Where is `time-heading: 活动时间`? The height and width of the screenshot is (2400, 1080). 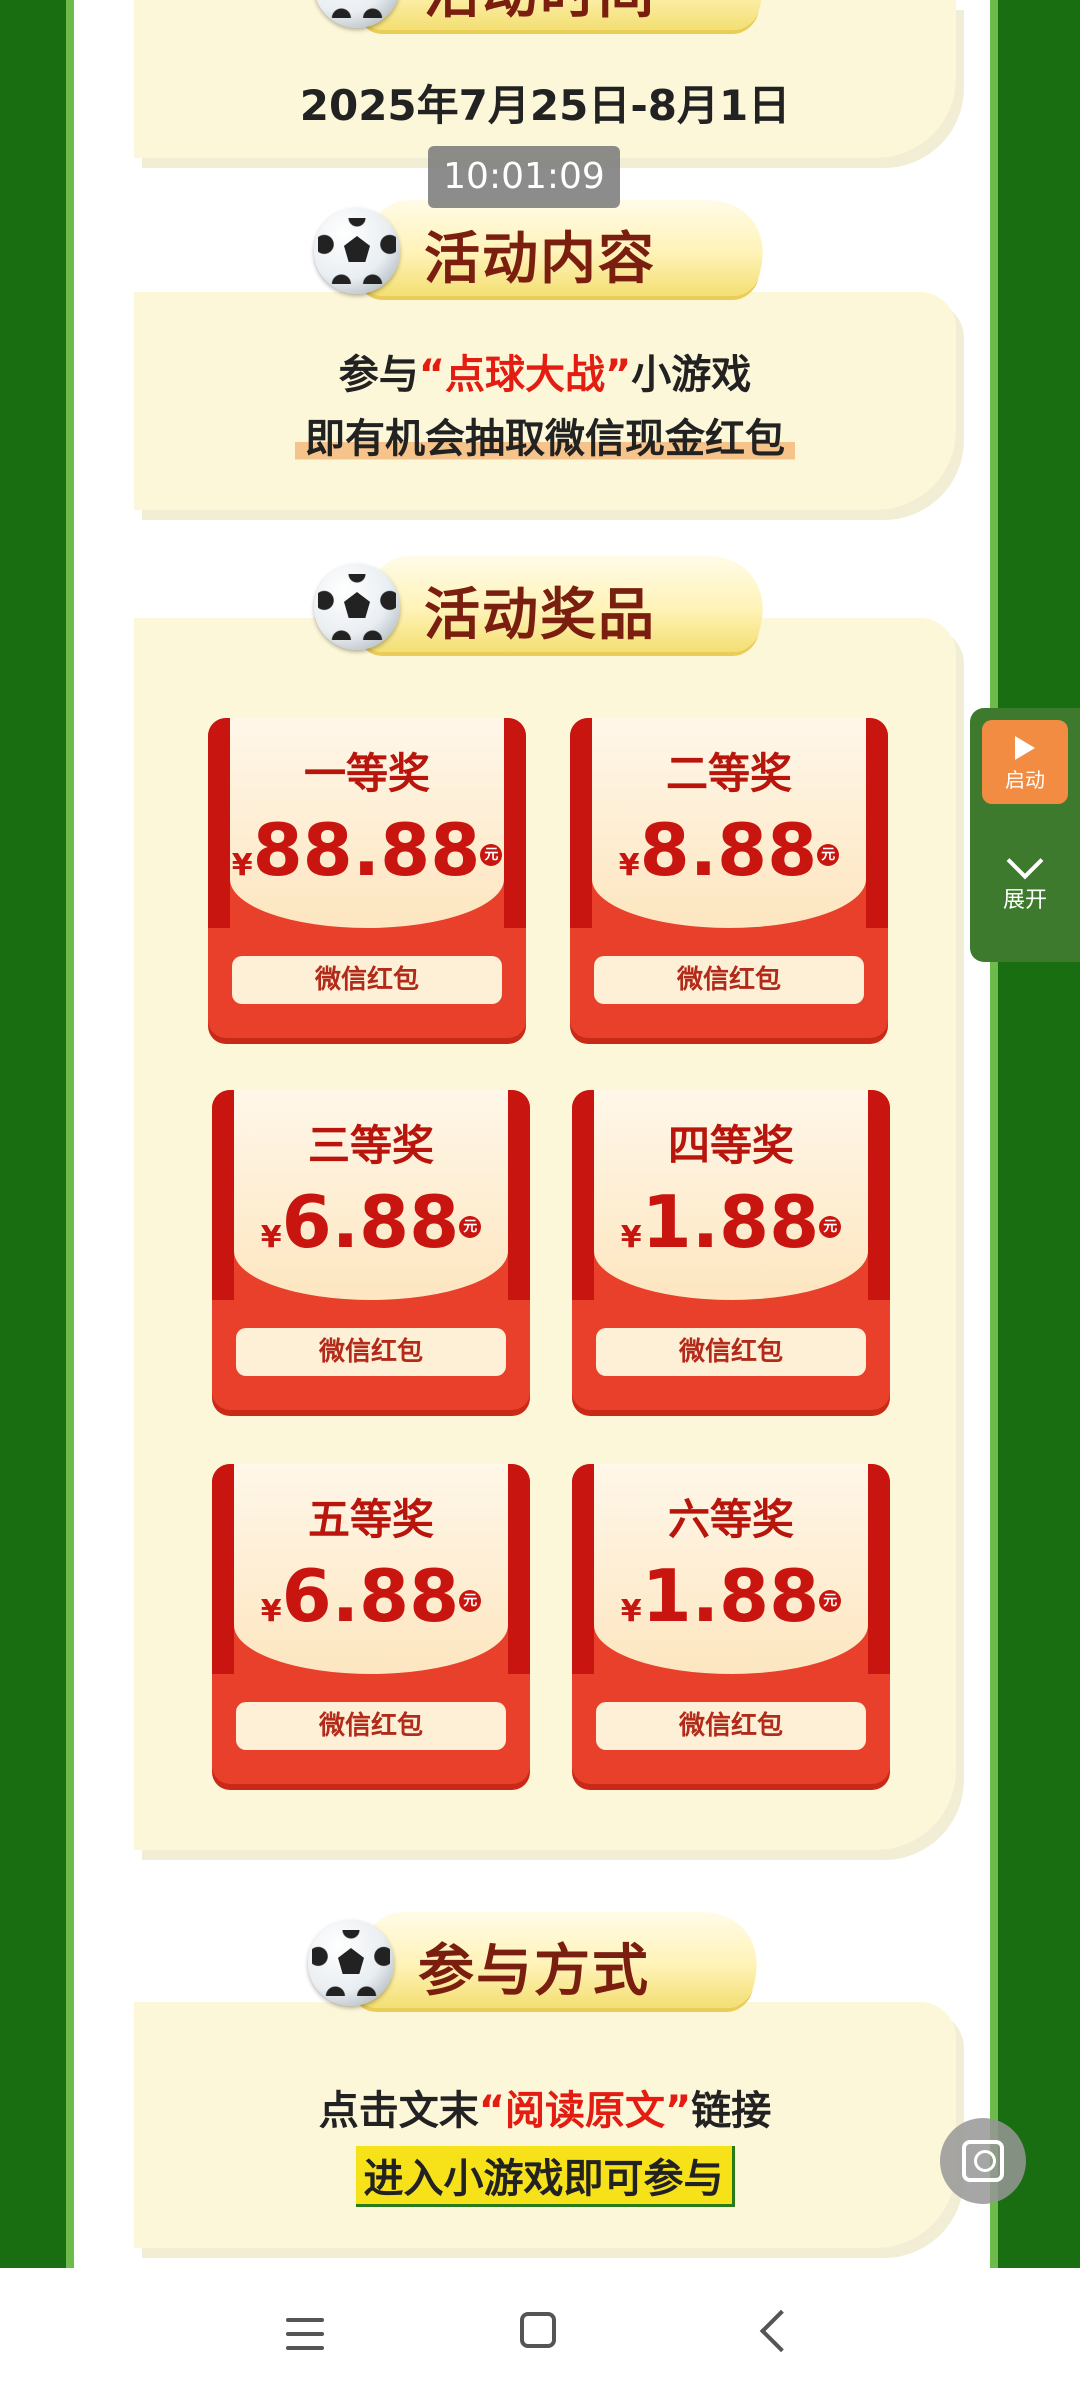
time-heading: 活动时间 is located at coordinates (546, 15).